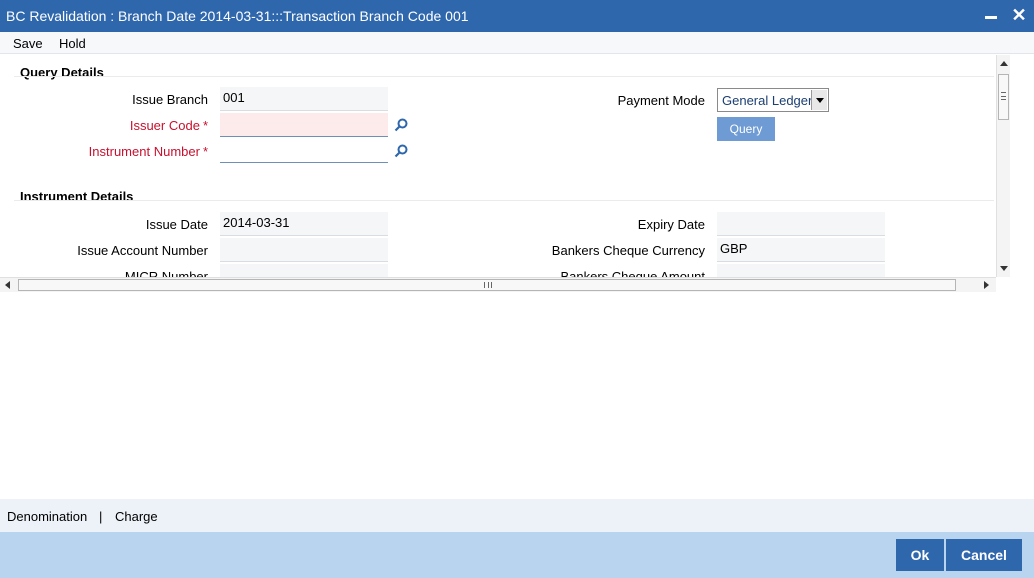  I want to click on minimize-icon, so click(991, 15).